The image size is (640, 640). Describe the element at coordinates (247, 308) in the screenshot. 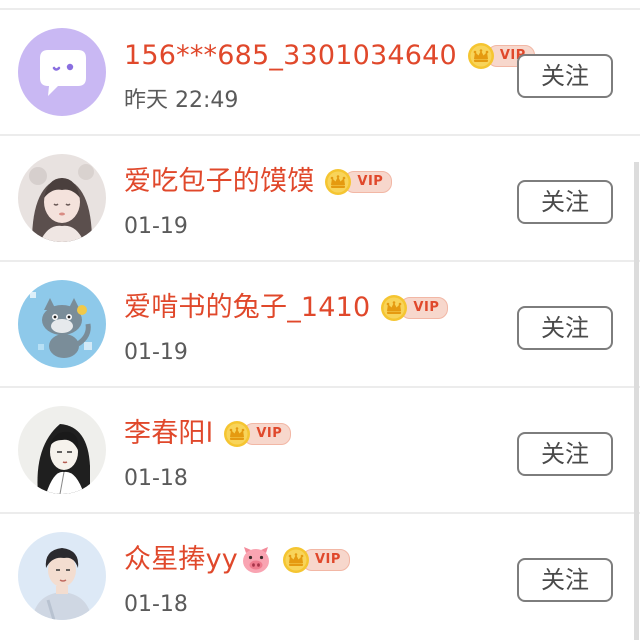

I see `user-name: 爱啃书的兔子_1410` at that location.